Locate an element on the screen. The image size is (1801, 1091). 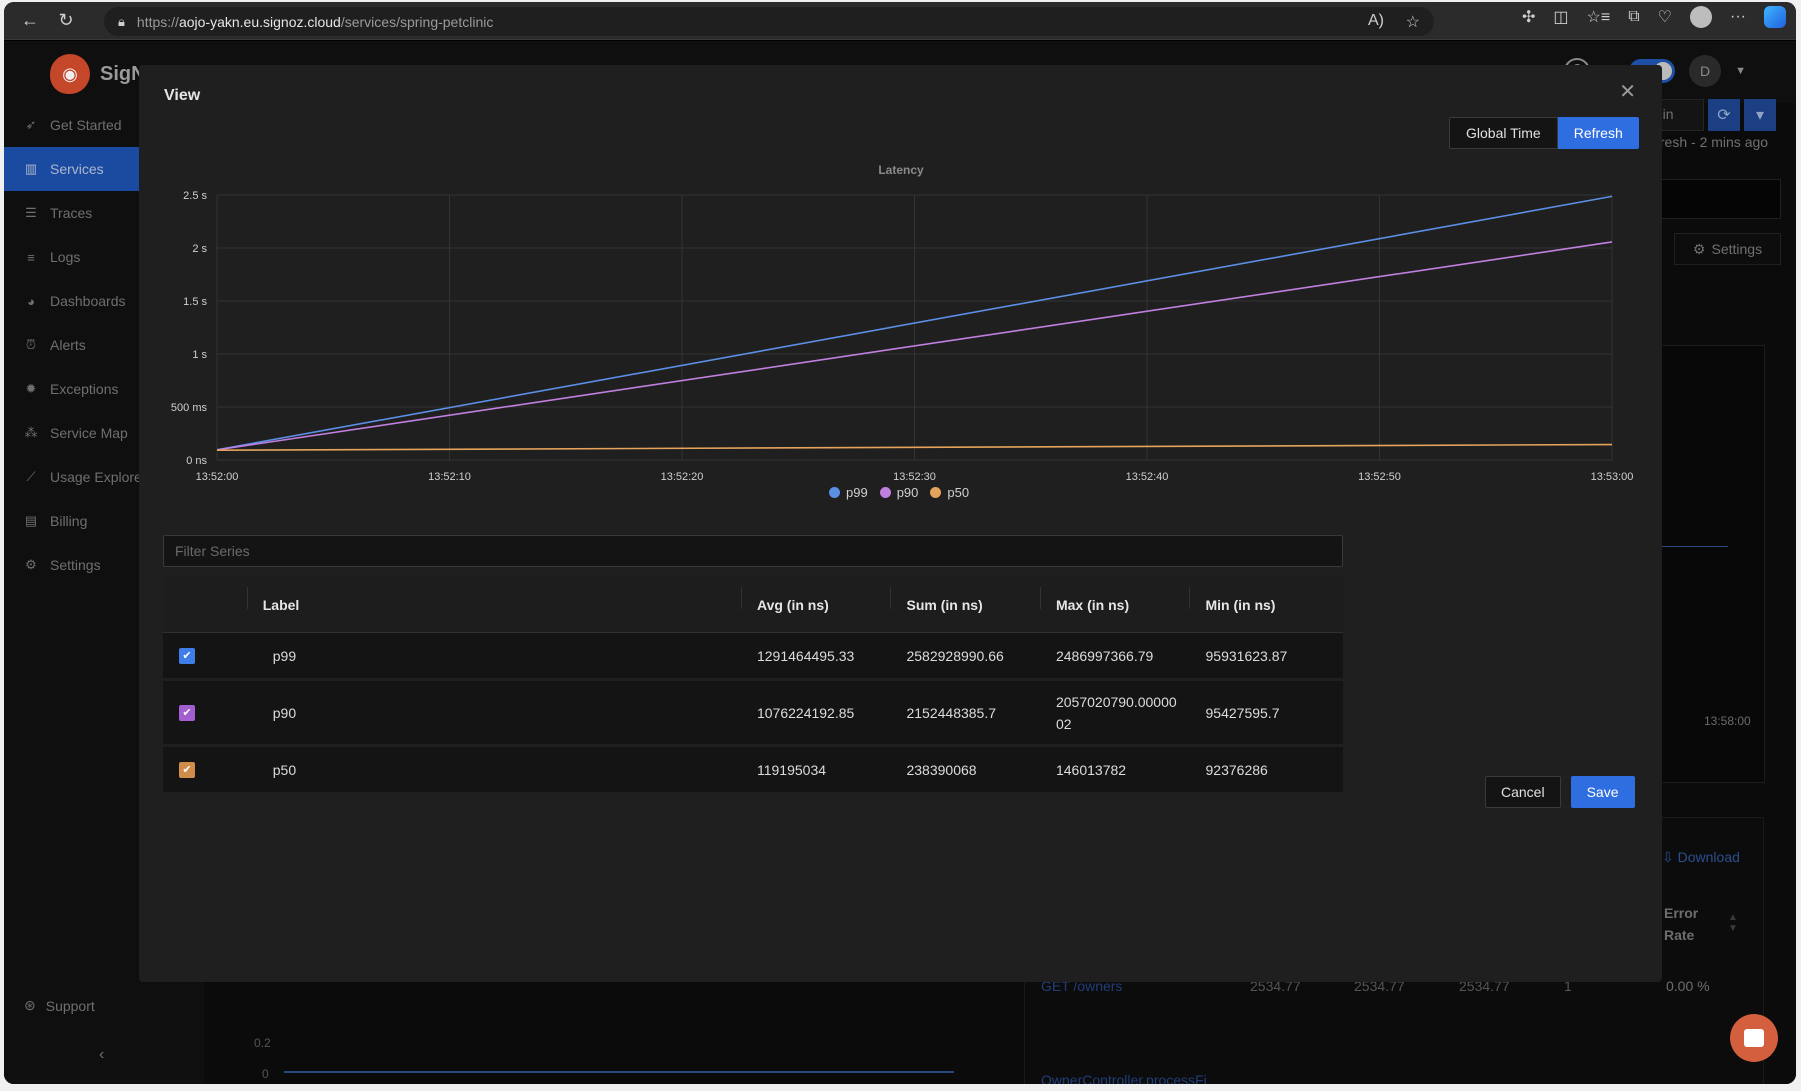
line-chart-icon: ⟋ is located at coordinates (31, 476).